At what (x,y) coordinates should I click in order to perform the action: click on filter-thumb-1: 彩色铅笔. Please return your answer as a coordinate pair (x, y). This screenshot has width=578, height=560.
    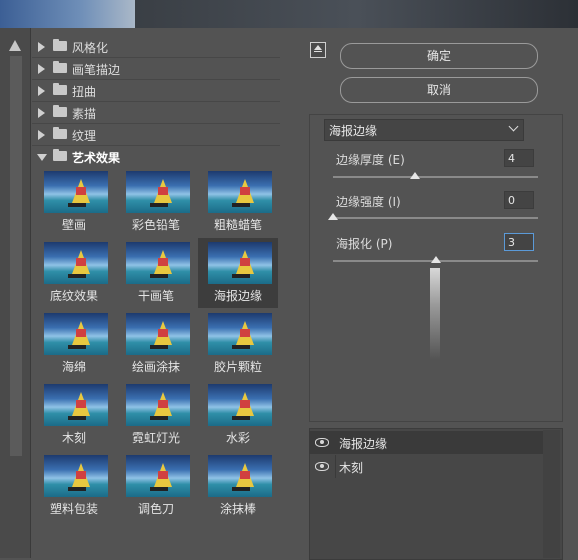
    Looking at the image, I should click on (156, 202).